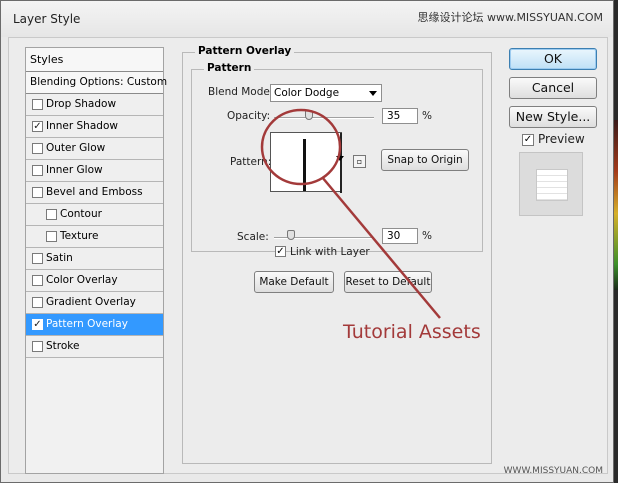 The height and width of the screenshot is (483, 618). I want to click on preview-swatch, so click(552, 185).